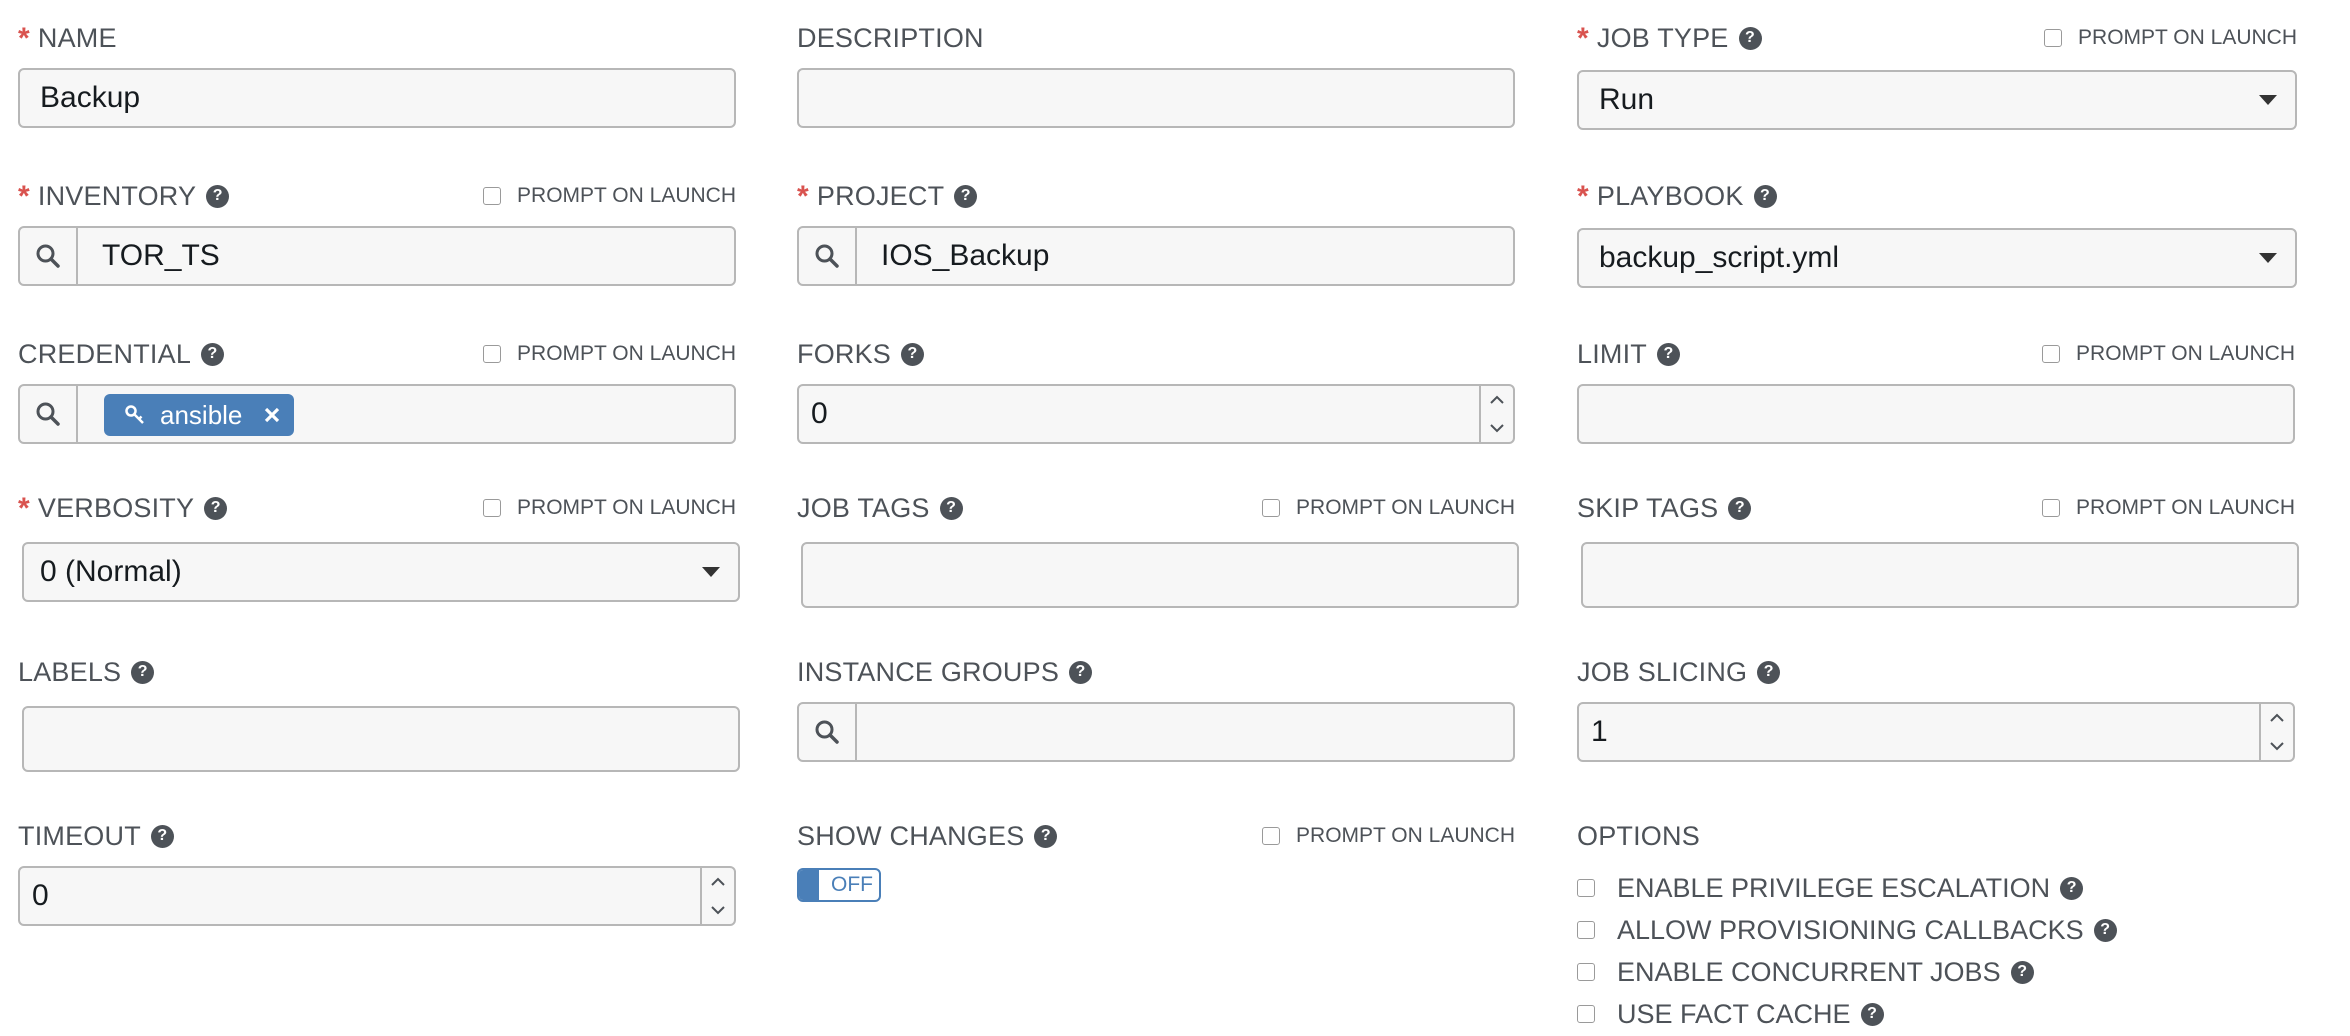 Image resolution: width=2350 pixels, height=1036 pixels. What do you see at coordinates (1627, 99) in the screenshot?
I see `job-type-value: Run` at bounding box center [1627, 99].